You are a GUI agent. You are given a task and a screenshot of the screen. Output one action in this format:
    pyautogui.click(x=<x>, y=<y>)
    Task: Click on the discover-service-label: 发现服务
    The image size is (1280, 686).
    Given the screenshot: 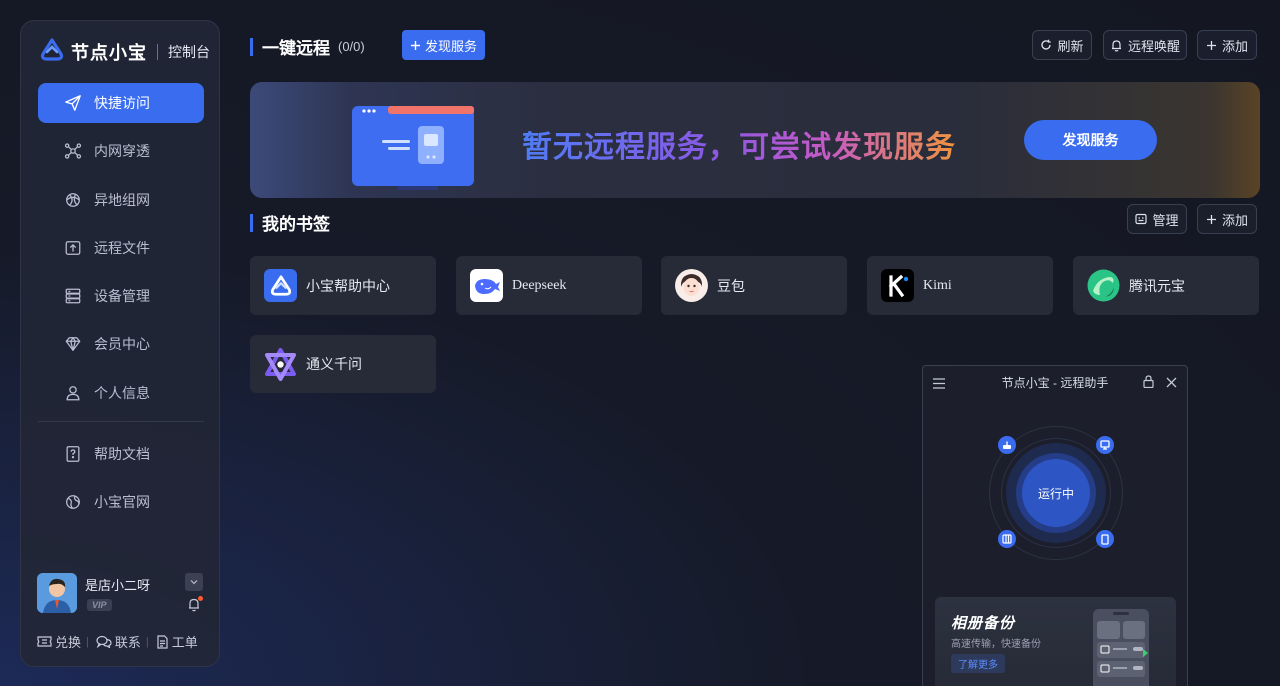 What is the action you would take?
    pyautogui.click(x=450, y=46)
    